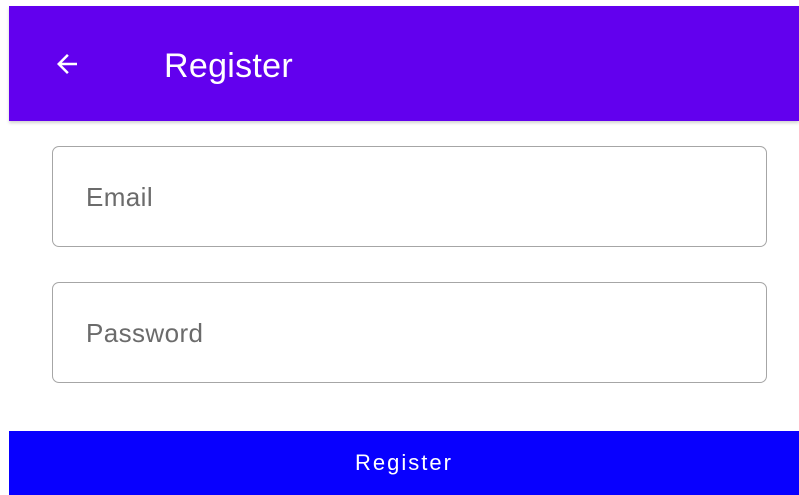 The width and height of the screenshot is (799, 495). I want to click on password-placeholder: Password, so click(145, 333).